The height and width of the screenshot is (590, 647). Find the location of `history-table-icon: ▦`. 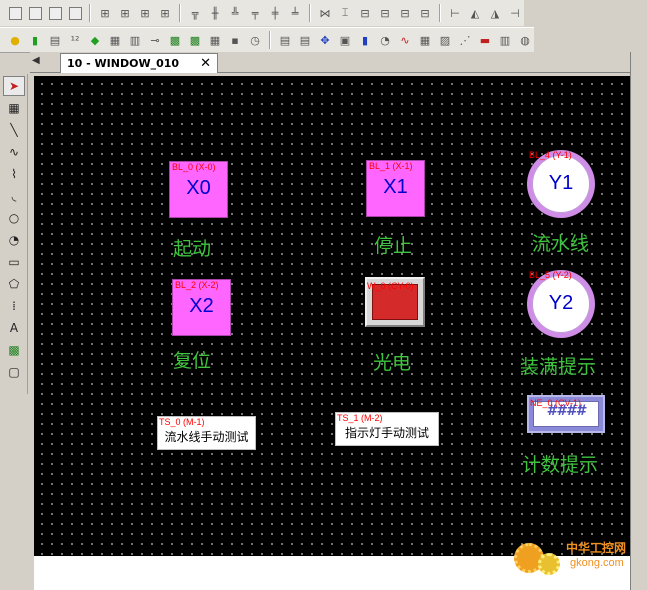

history-table-icon: ▦ is located at coordinates (425, 40).